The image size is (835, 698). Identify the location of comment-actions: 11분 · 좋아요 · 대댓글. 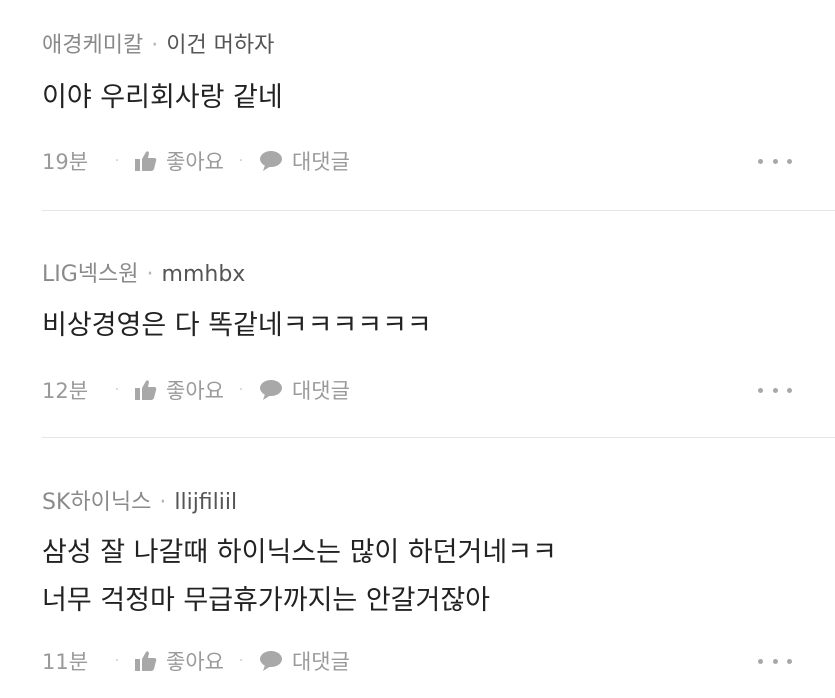
(417, 661).